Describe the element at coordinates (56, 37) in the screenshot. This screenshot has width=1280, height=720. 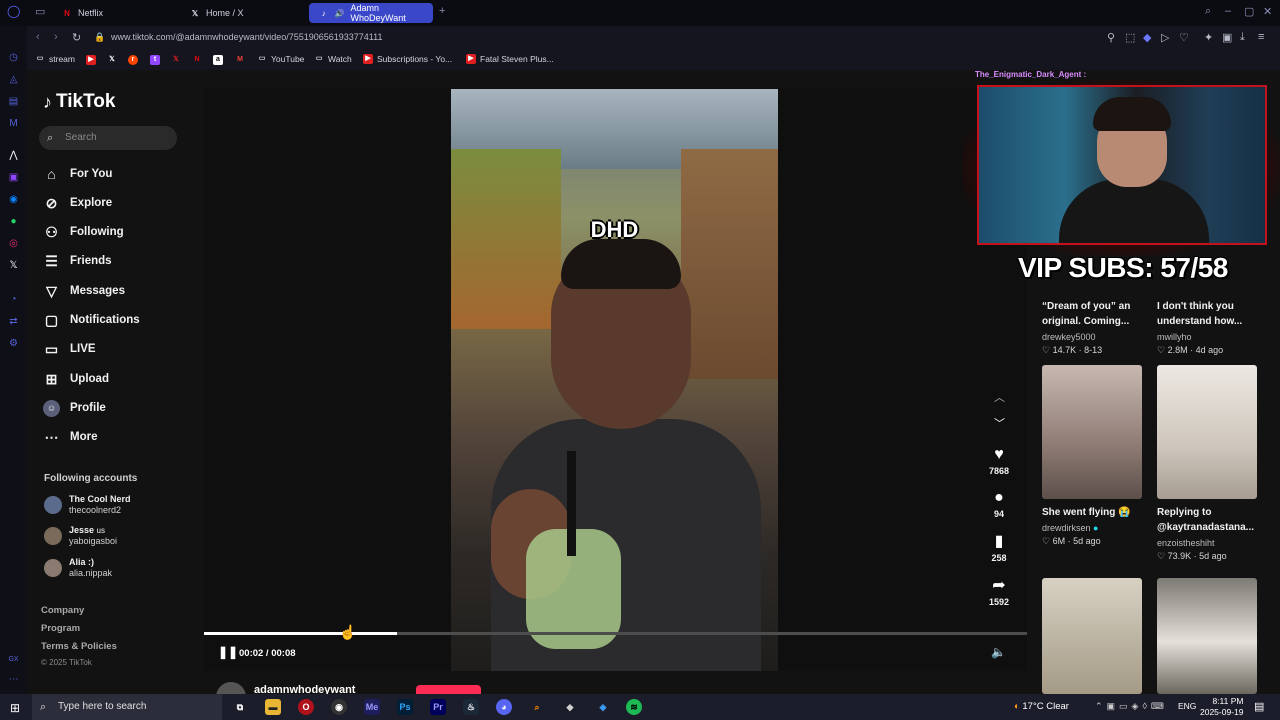
I see `forward-icon: ›` at that location.